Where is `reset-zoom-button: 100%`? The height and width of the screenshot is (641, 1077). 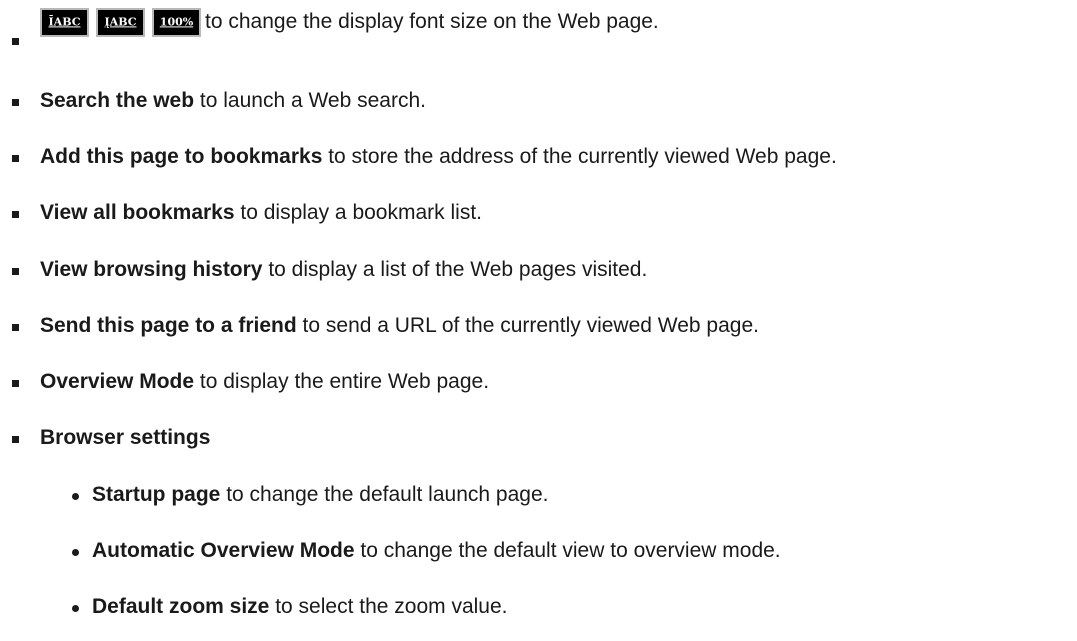 reset-zoom-button: 100% is located at coordinates (176, 22).